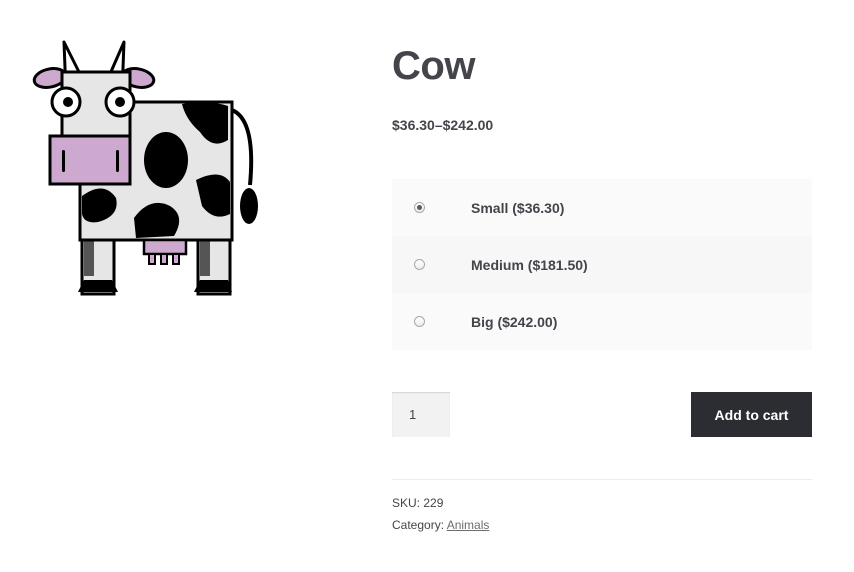  What do you see at coordinates (518, 207) in the screenshot?
I see `variation-label: Small ($36.30)` at bounding box center [518, 207].